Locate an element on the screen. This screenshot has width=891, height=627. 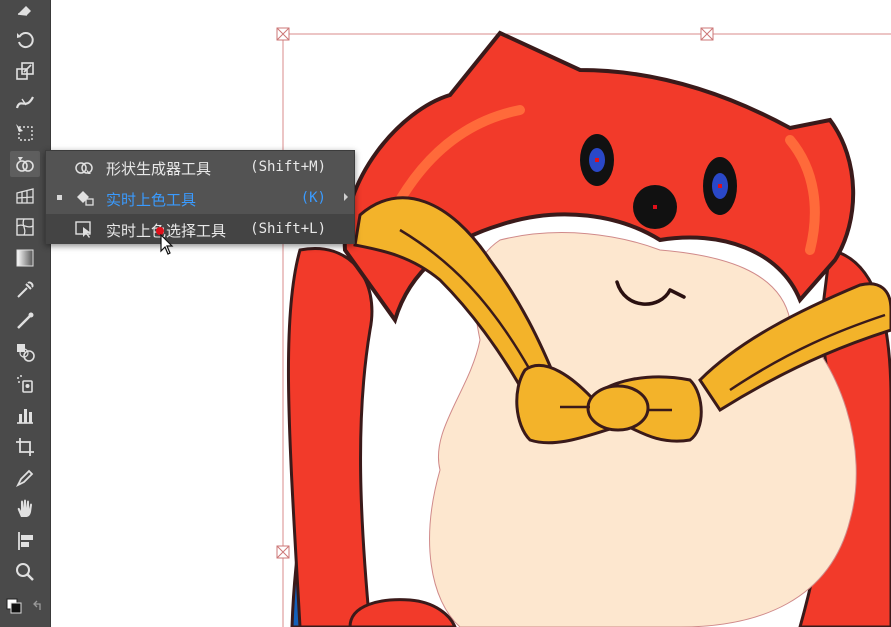
column-graph-tool is located at coordinates (25, 415).